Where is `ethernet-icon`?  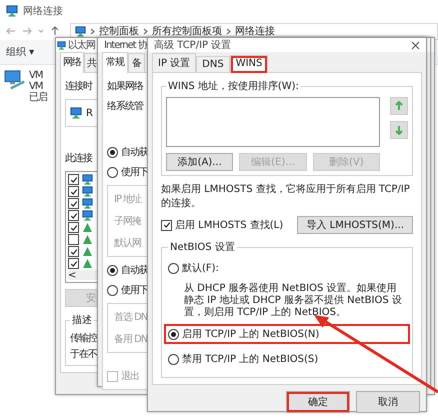 ethernet-icon is located at coordinates (61, 45).